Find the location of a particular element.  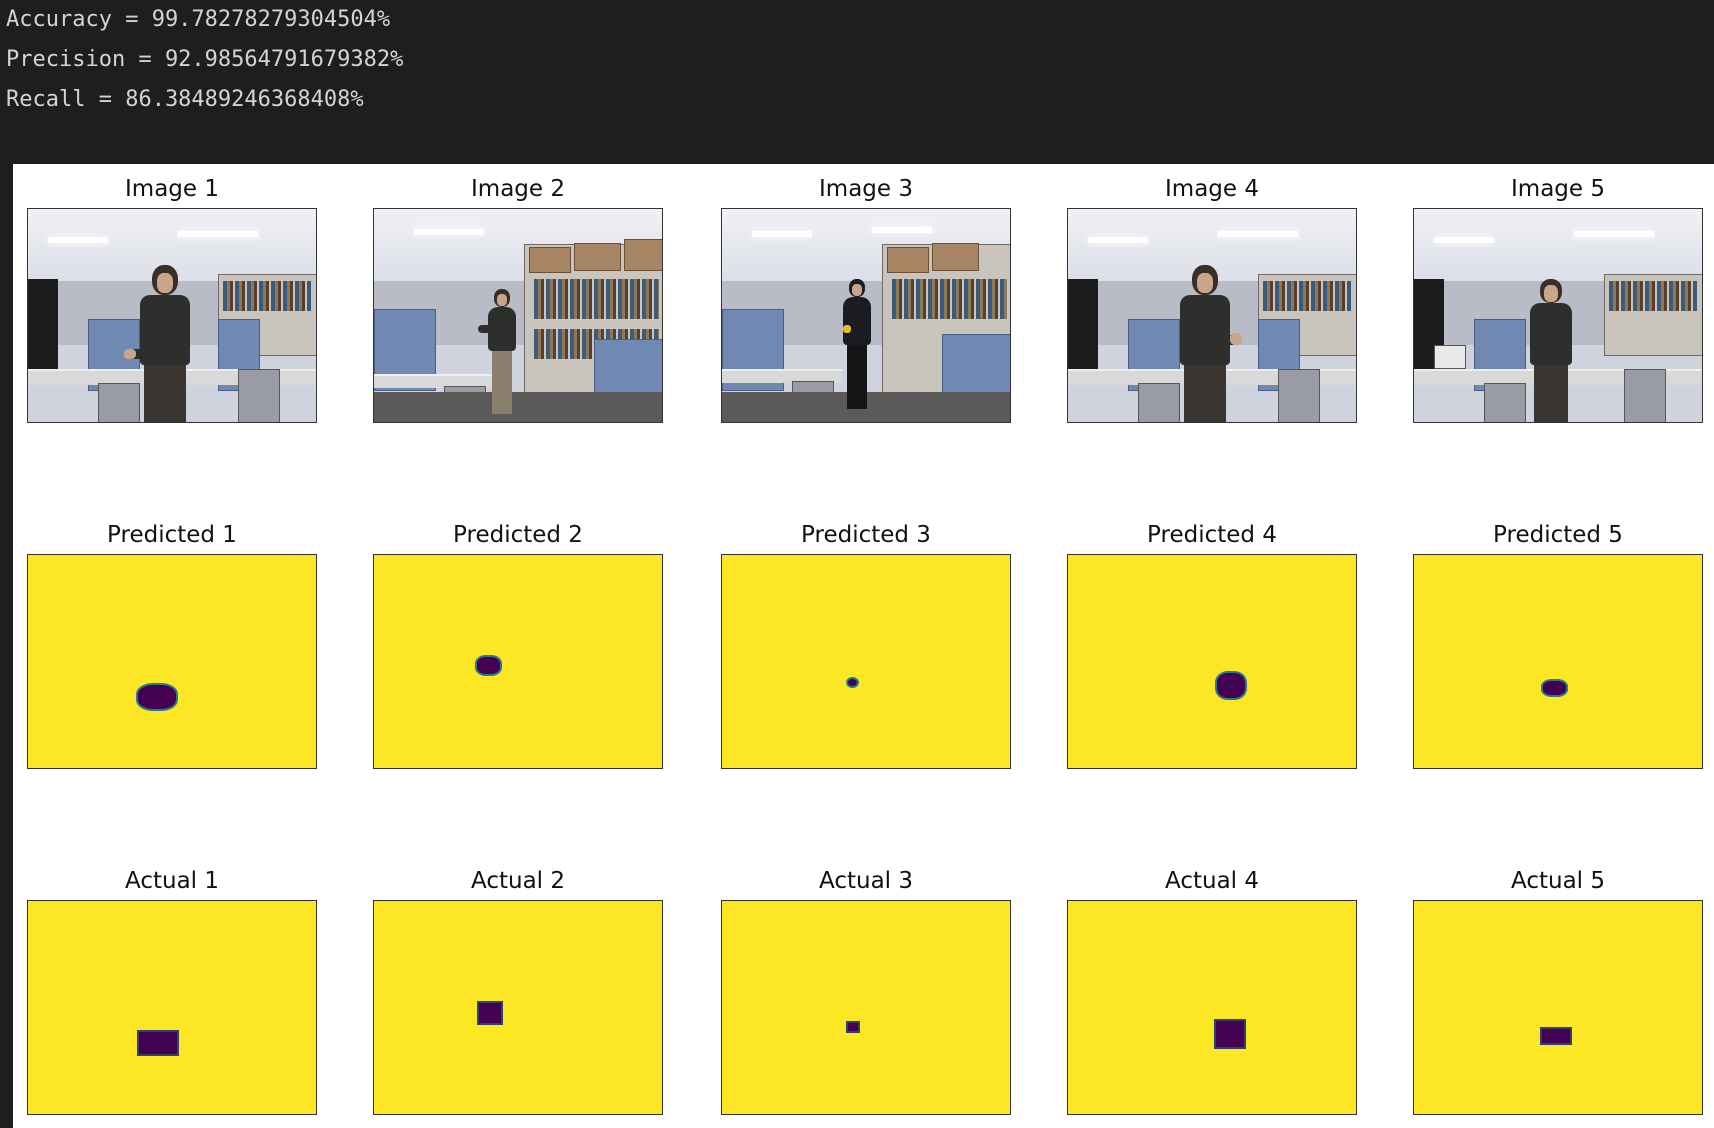

predicted-title-1: Predicted 1 is located at coordinates (172, 535).